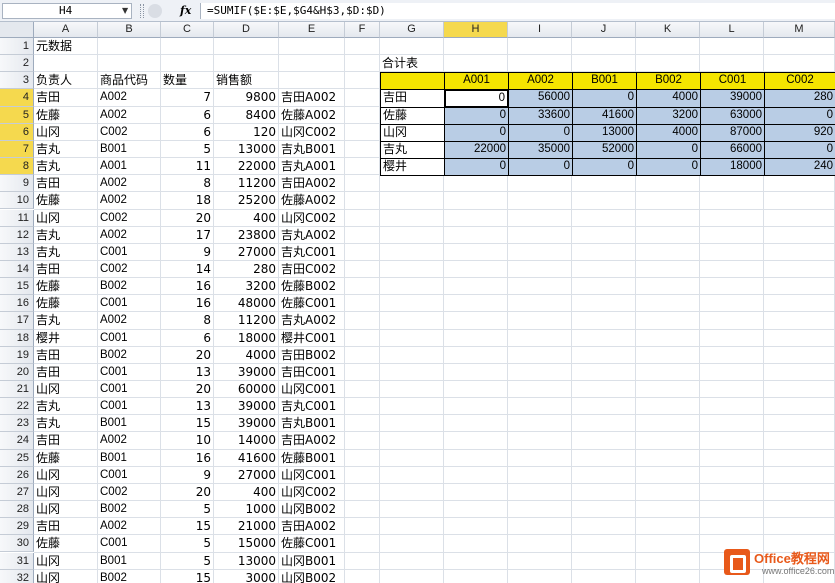  I want to click on summary-person: 佐藤, so click(412, 115).